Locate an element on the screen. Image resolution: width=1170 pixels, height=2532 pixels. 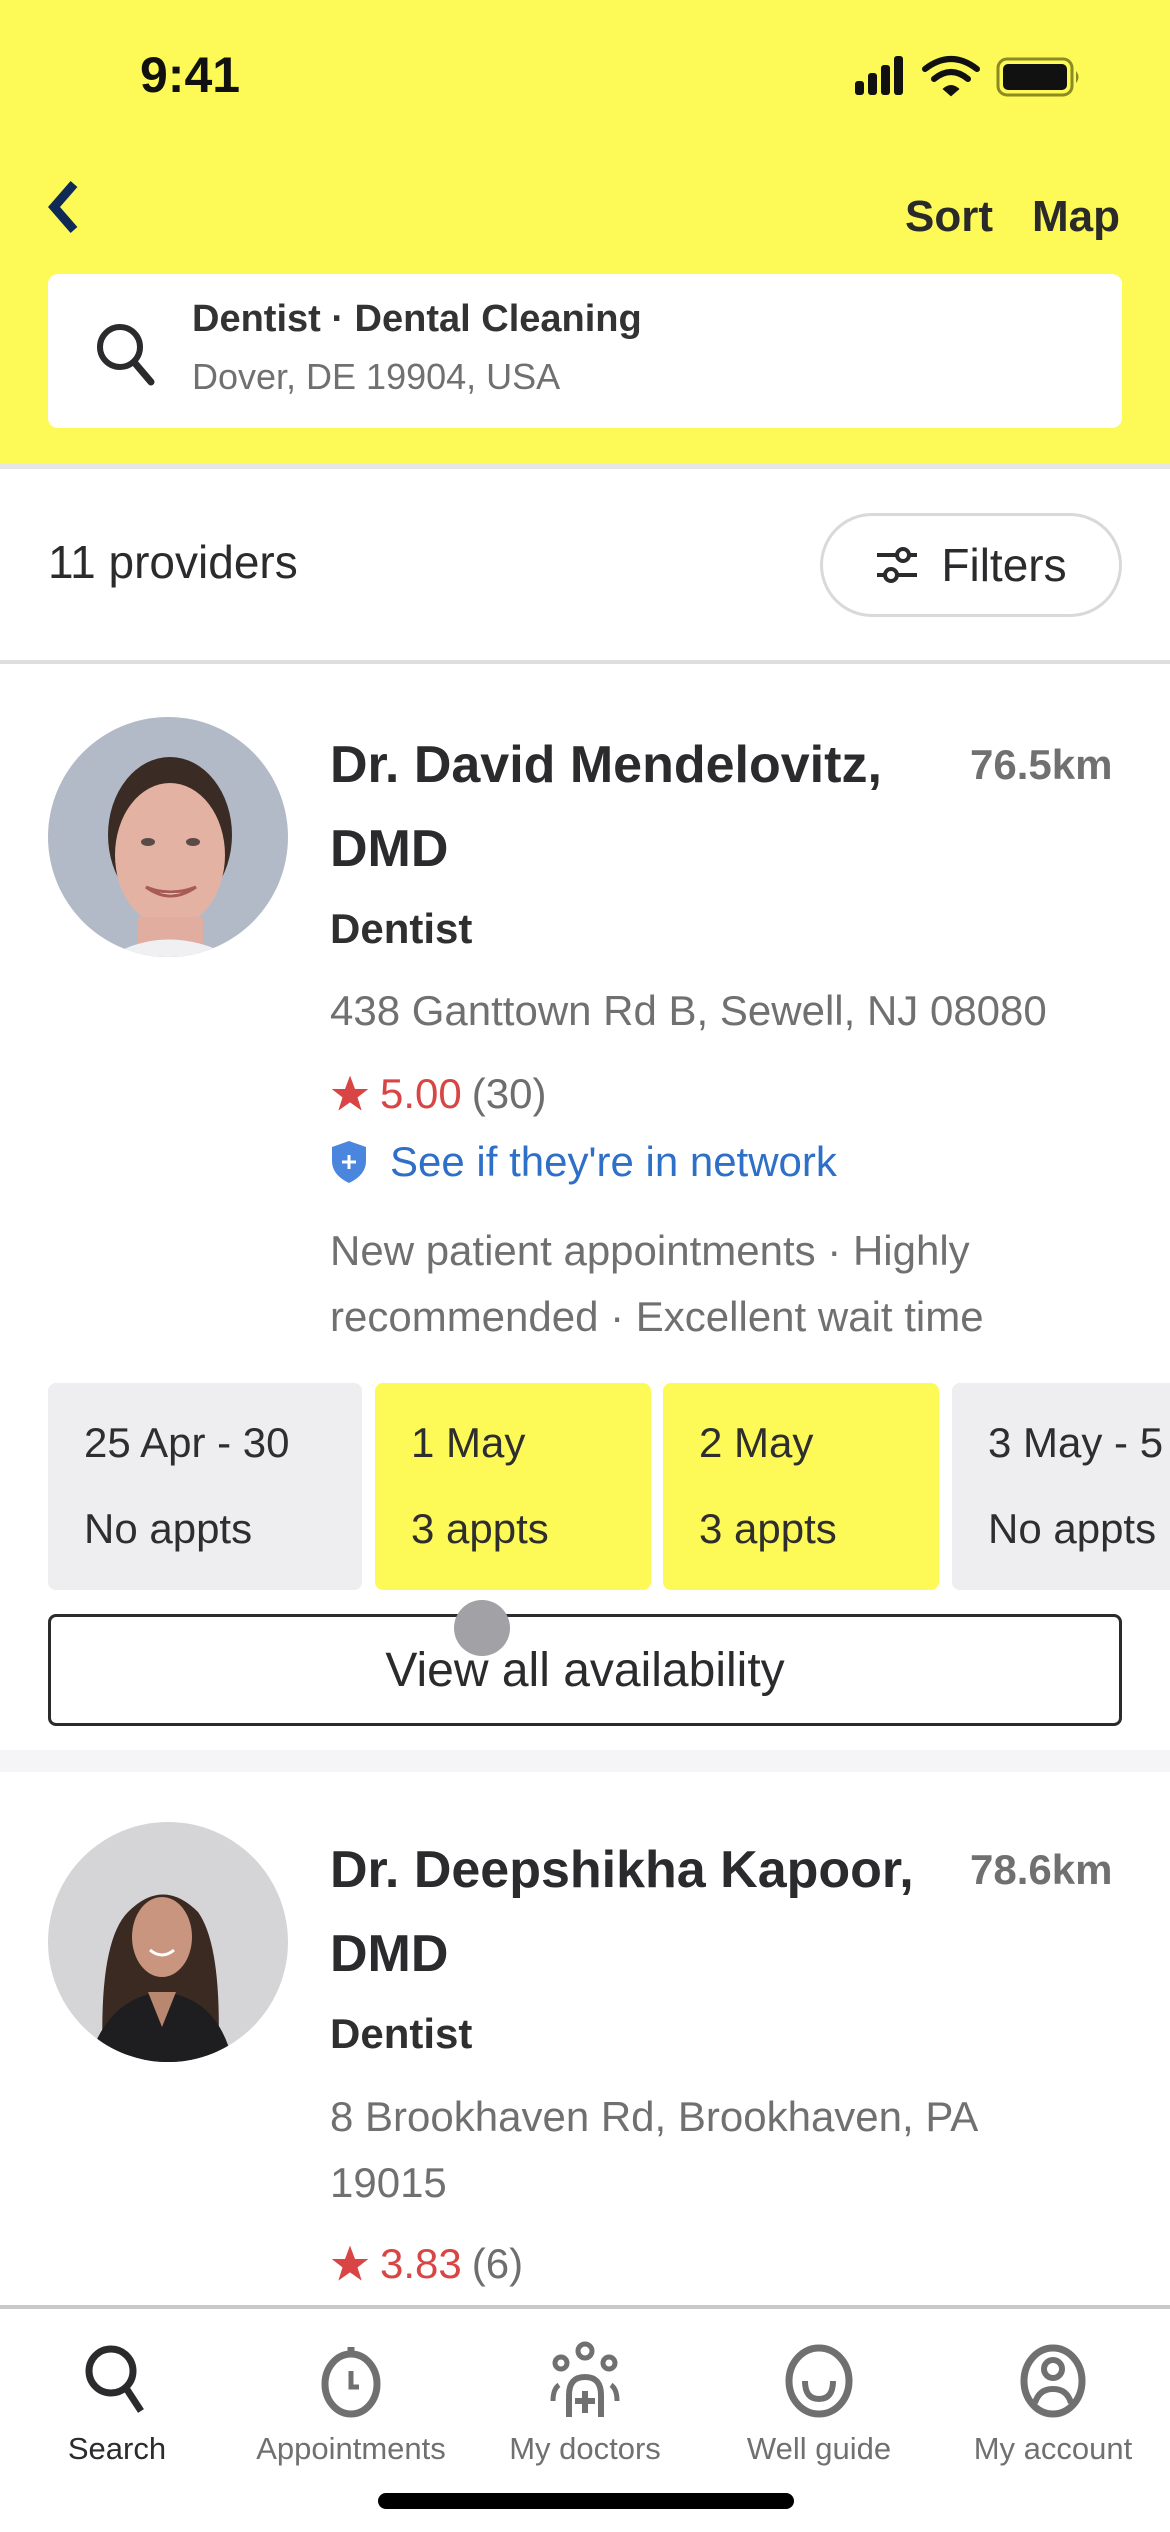
tab-my-account: My account is located at coordinates (1053, 2414).